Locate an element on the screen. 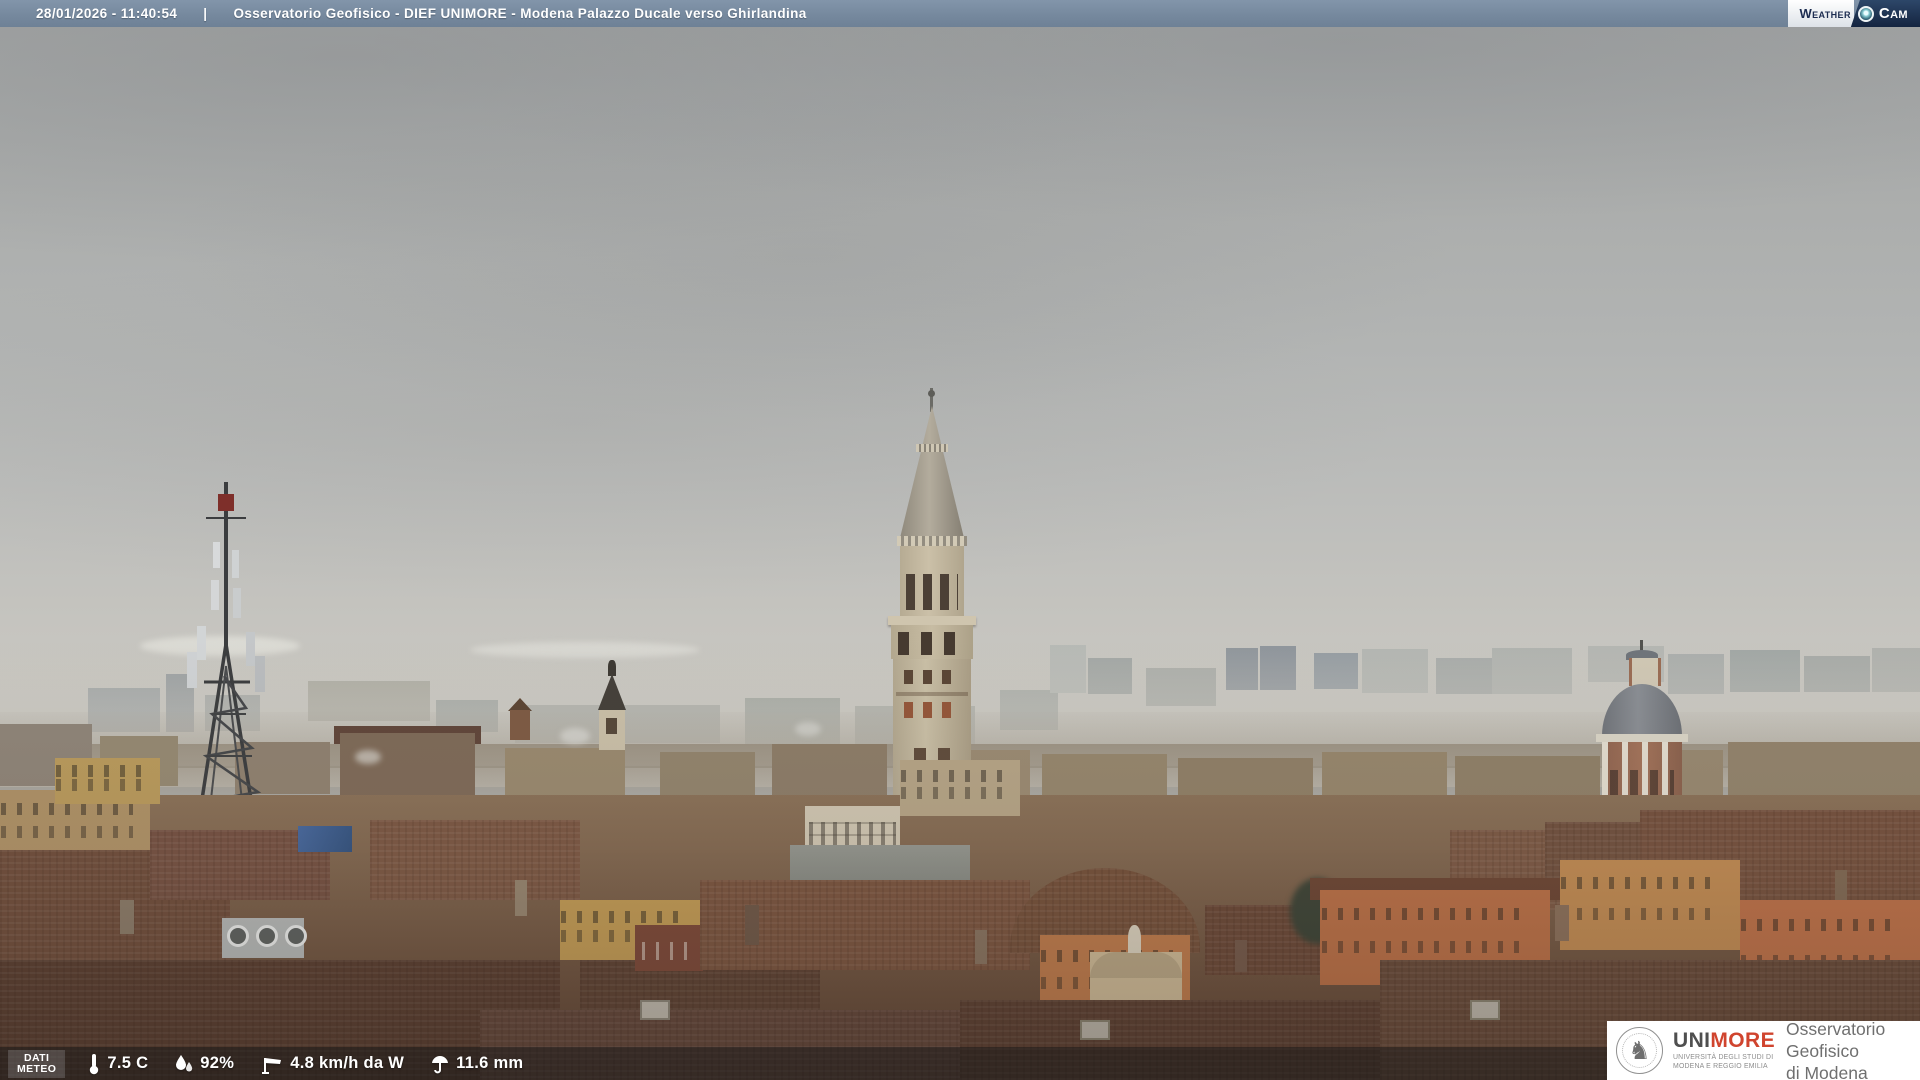 This screenshot has height=1080, width=1920. ironwork-spire is located at coordinates (612, 692).